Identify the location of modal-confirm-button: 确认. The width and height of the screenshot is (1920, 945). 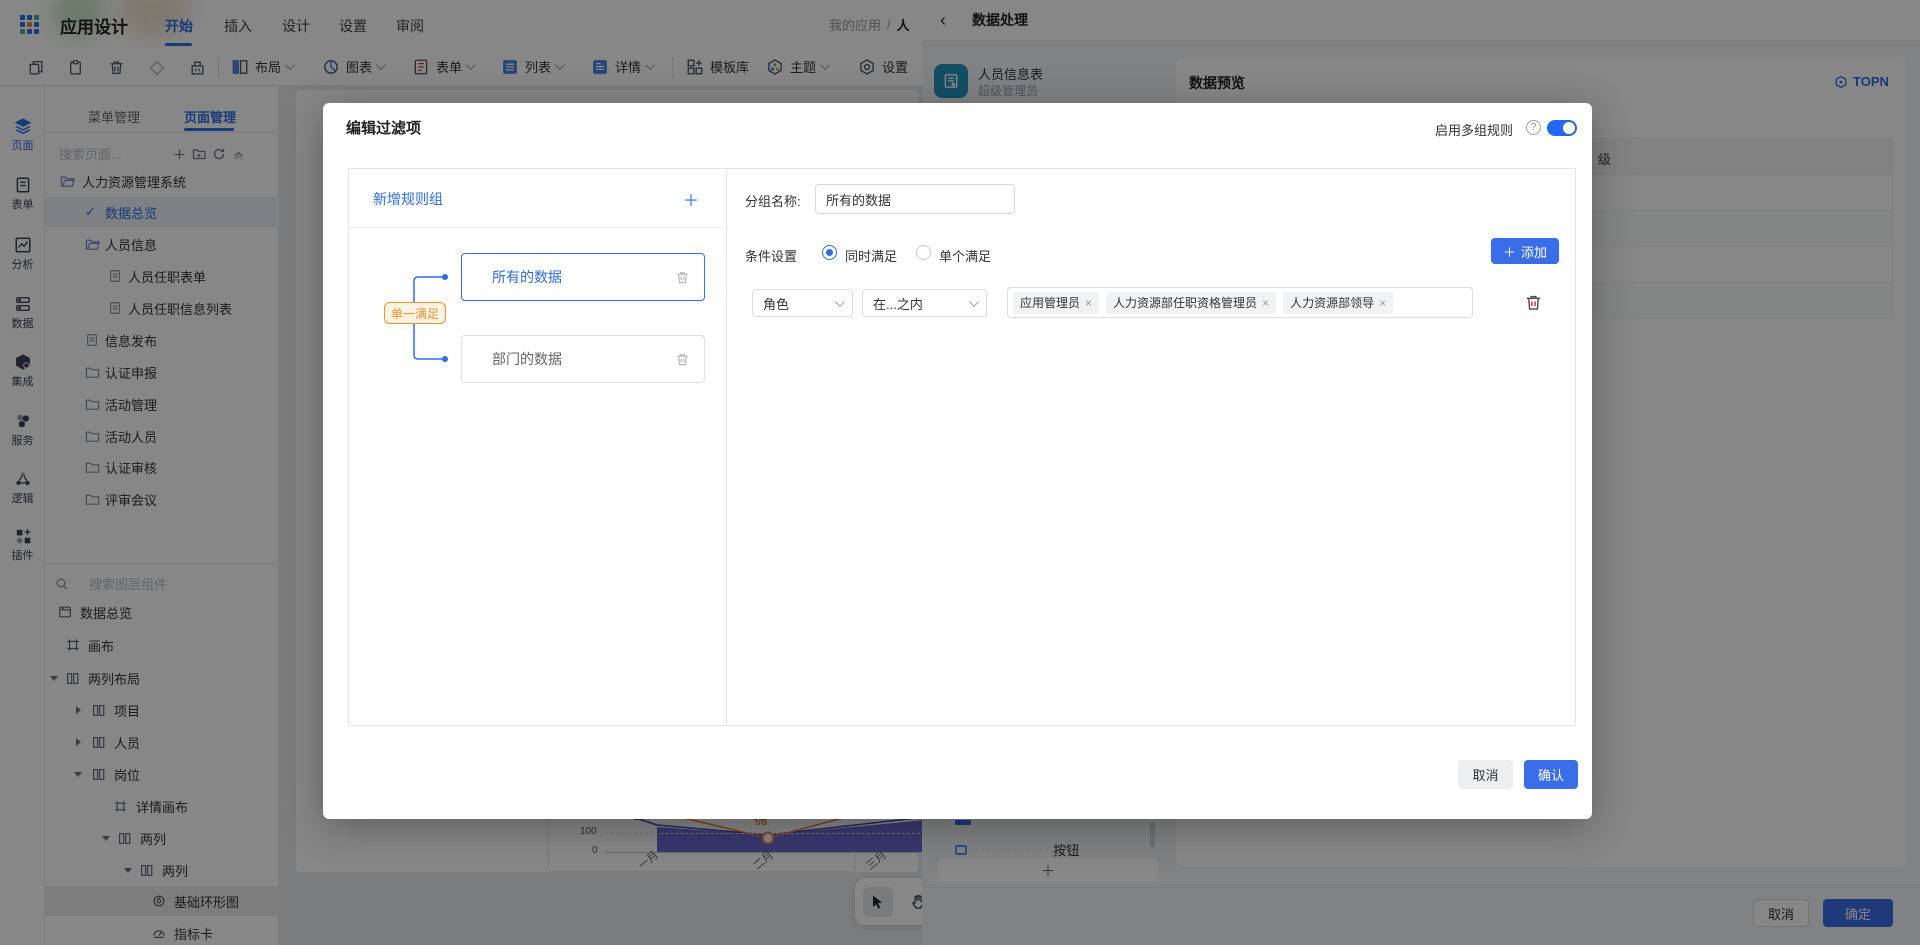
(1551, 774).